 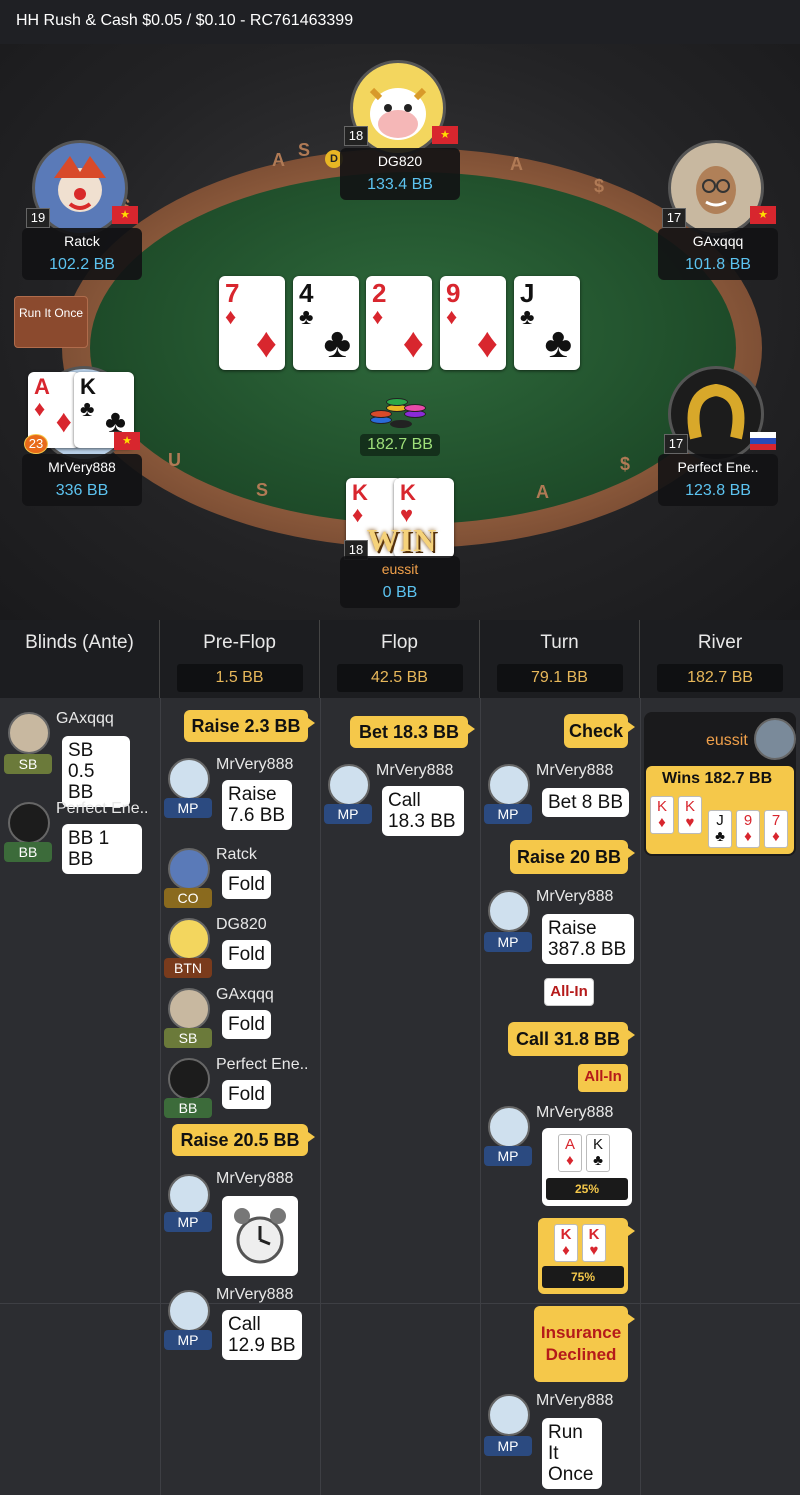 What do you see at coordinates (82, 254) in the screenshot?
I see `seat-left-top: Ratck 102.2 BB` at bounding box center [82, 254].